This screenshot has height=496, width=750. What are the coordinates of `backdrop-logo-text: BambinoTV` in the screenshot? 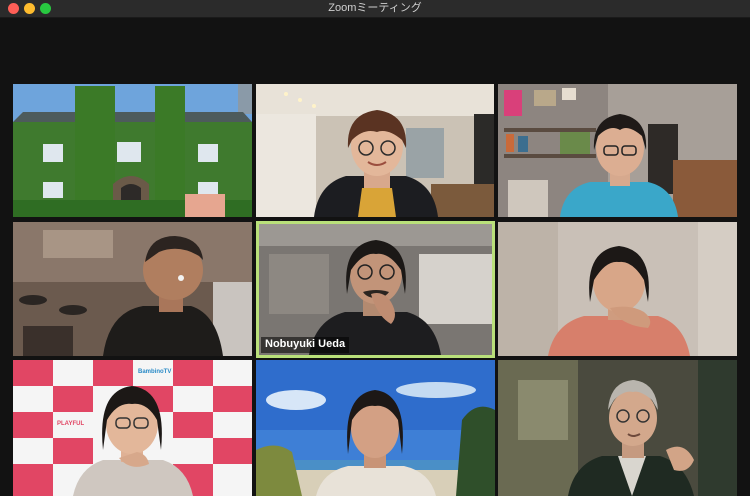 It's located at (155, 372).